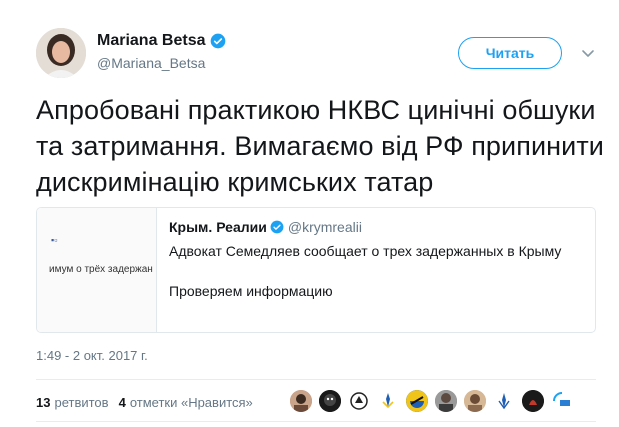 Image resolution: width=619 pixels, height=427 pixels. I want to click on chevron-down-icon, so click(588, 53).